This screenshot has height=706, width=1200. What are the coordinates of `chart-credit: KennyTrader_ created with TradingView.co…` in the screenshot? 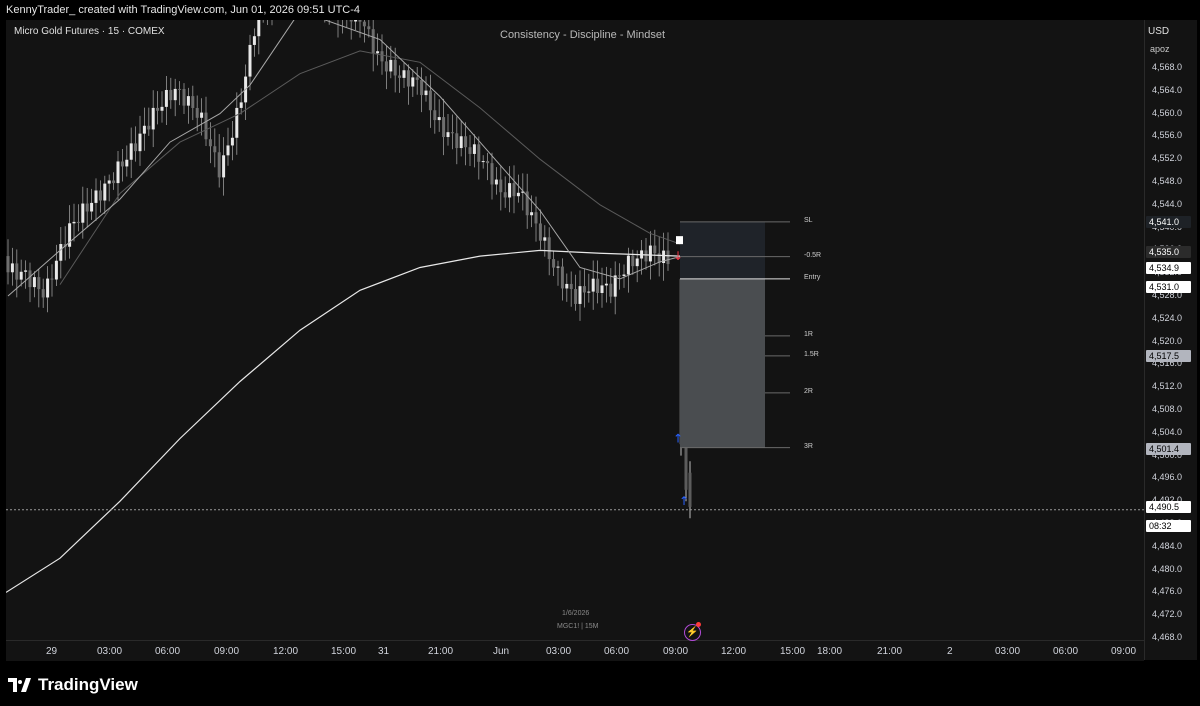 It's located at (183, 10).